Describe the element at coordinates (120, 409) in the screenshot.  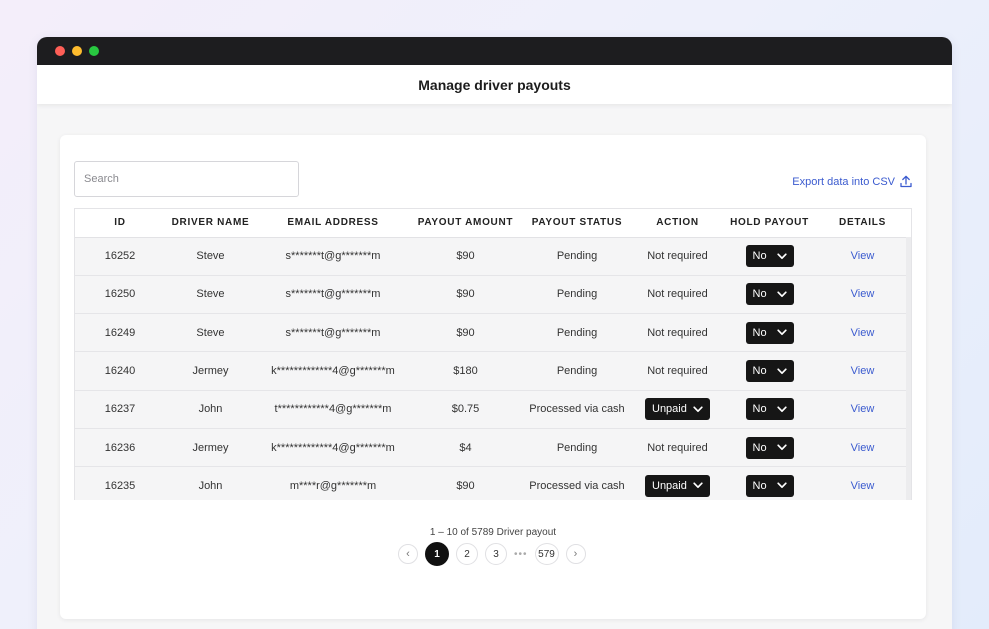
I see `cell-id: 16237` at that location.